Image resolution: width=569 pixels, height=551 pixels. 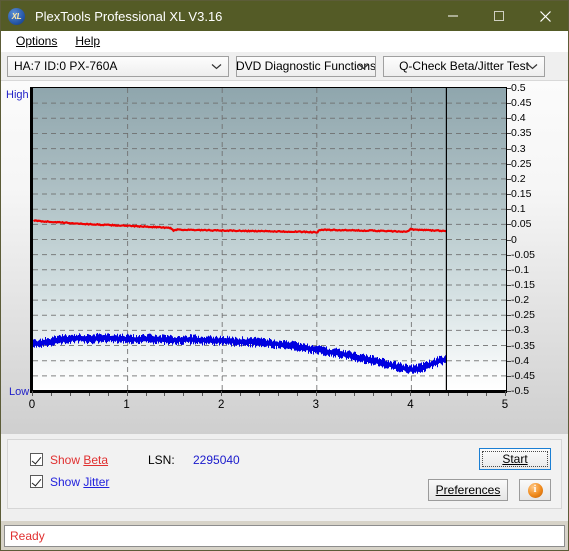 What do you see at coordinates (520, 269) in the screenshot?
I see `y-tick-label: -0.1` at bounding box center [520, 269].